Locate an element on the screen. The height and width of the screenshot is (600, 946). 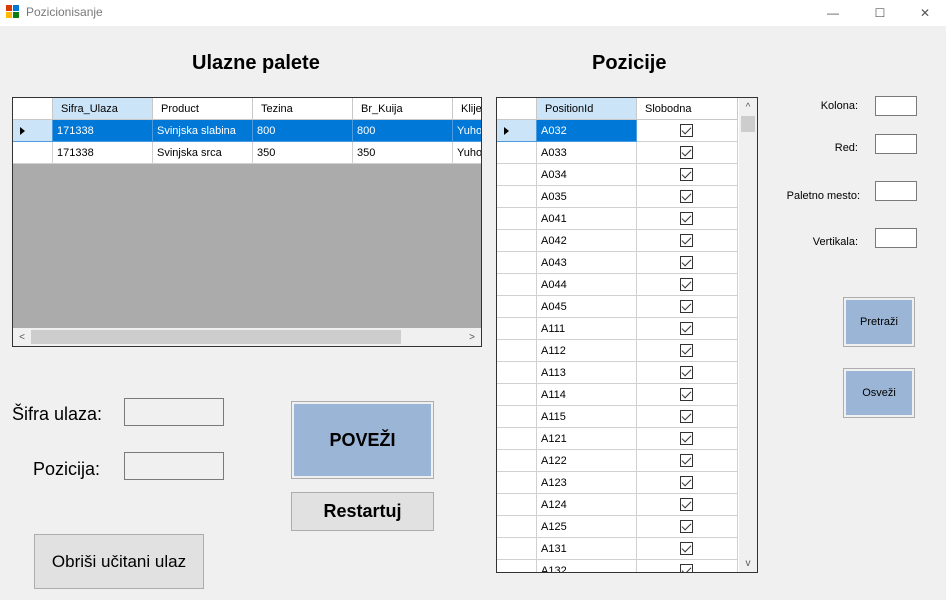
column-header: Br_Kuija is located at coordinates (403, 109).